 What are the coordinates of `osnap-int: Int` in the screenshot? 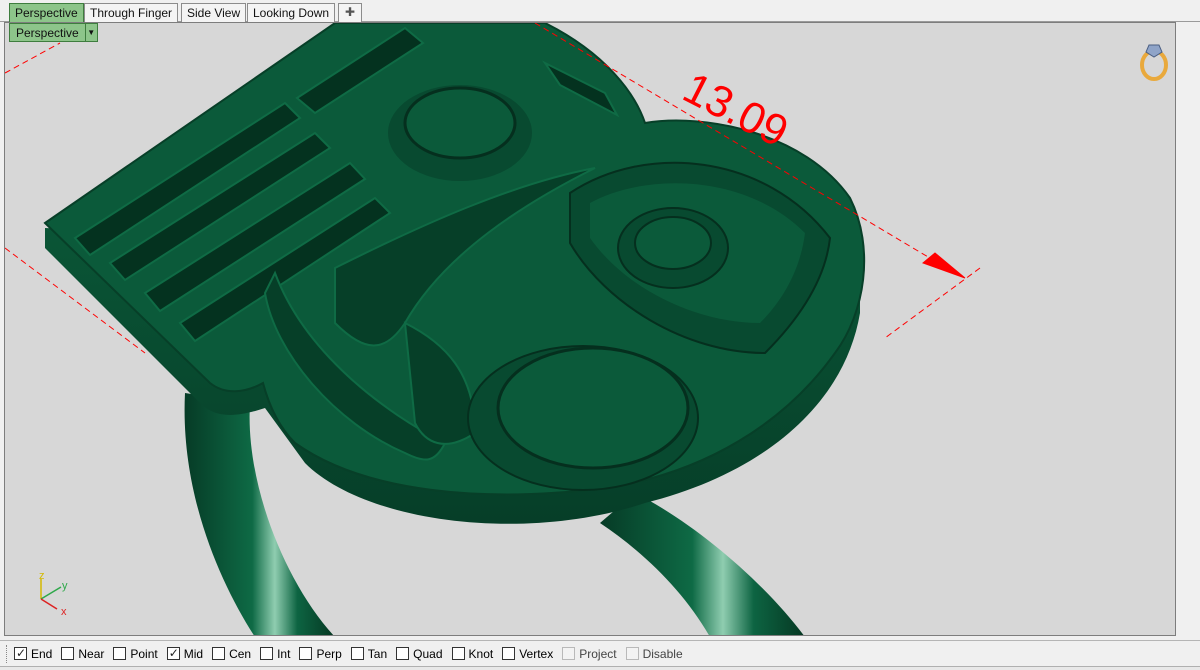 It's located at (275, 654).